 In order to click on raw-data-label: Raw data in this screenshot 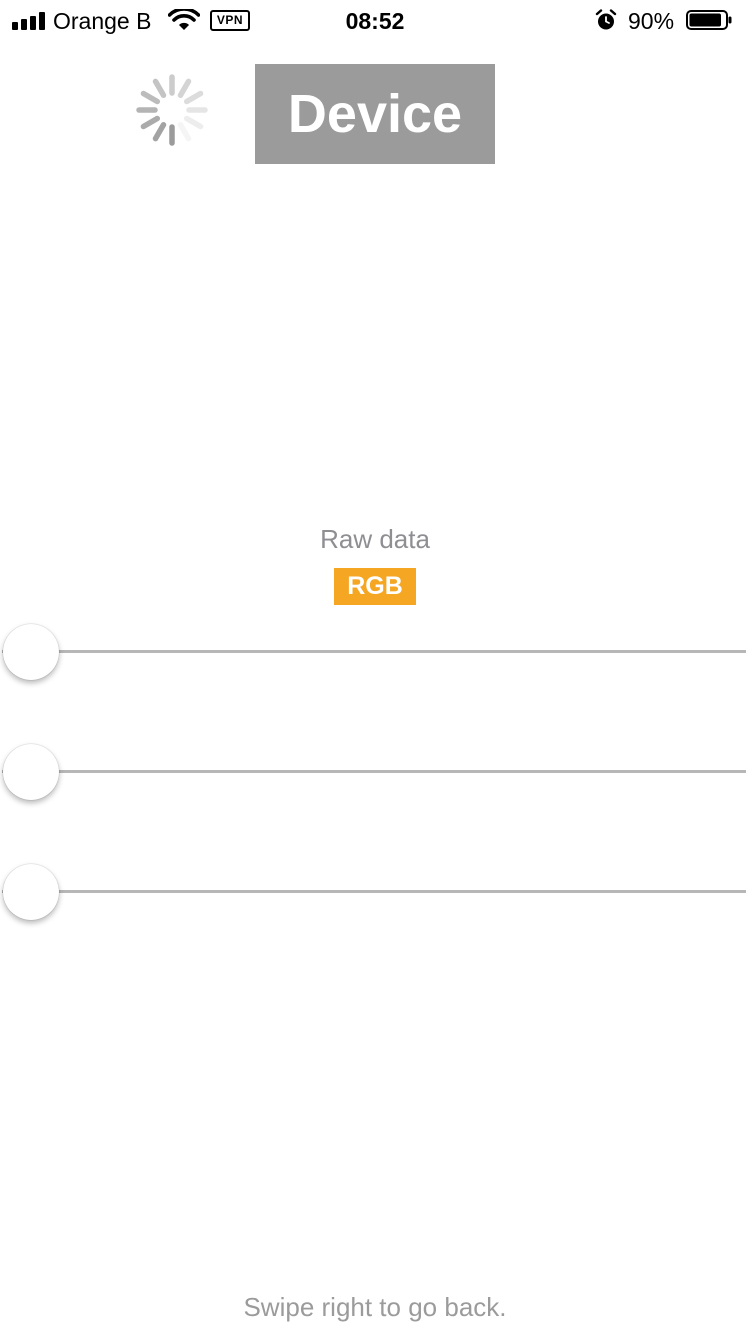, I will do `click(375, 539)`.